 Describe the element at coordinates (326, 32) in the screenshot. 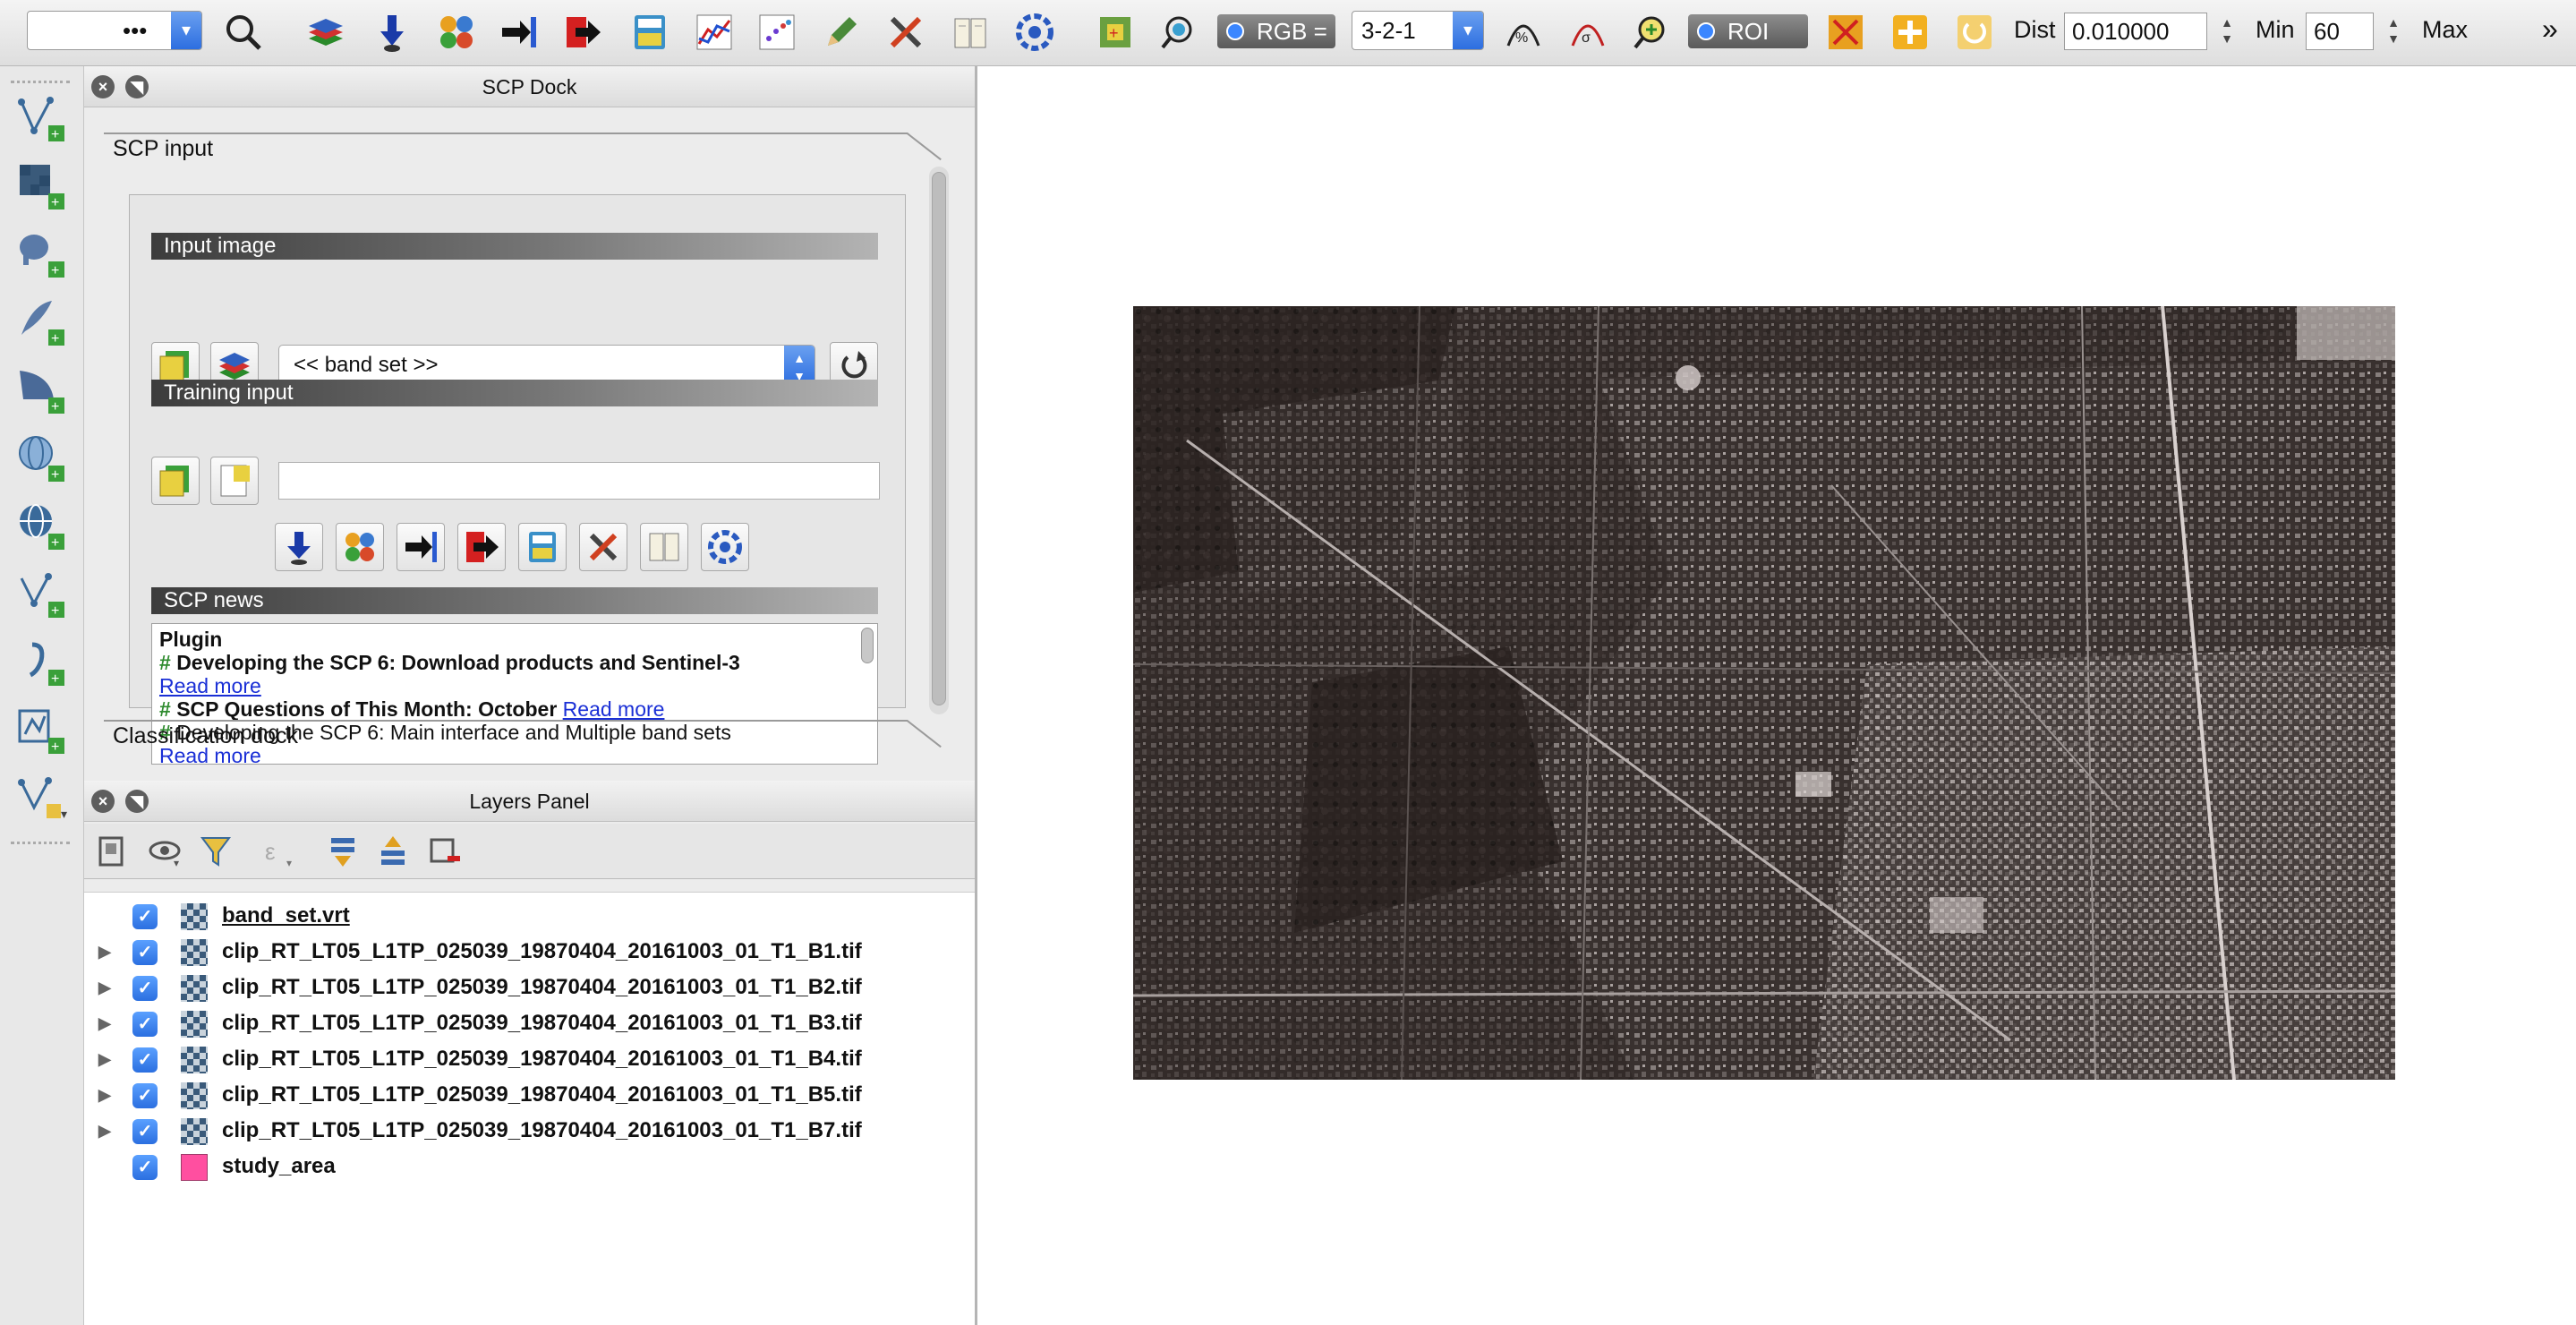

I see `band-set-button` at that location.